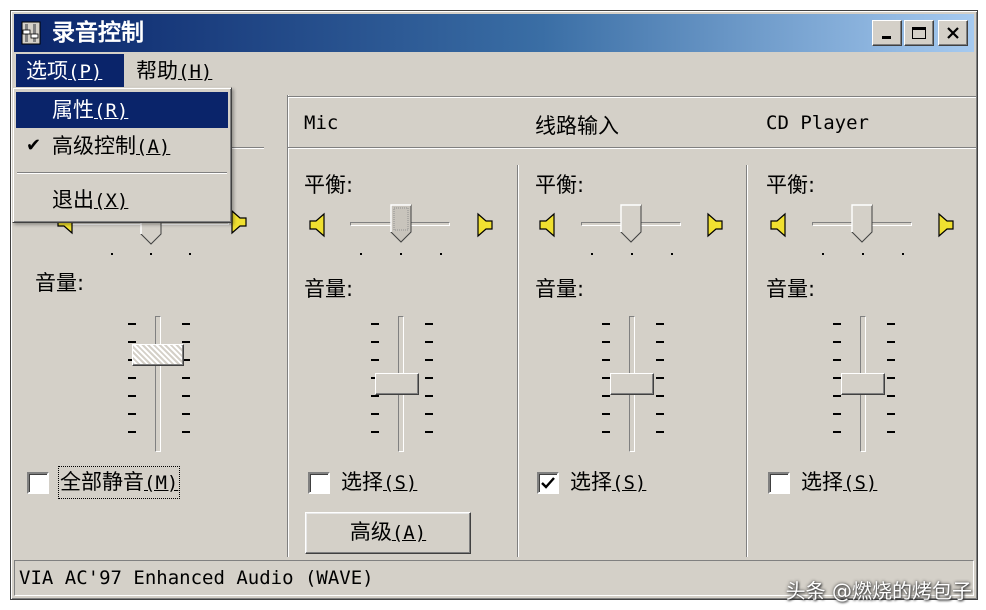 The width and height of the screenshot is (986, 610). I want to click on volume-app-icon, so click(31, 33).